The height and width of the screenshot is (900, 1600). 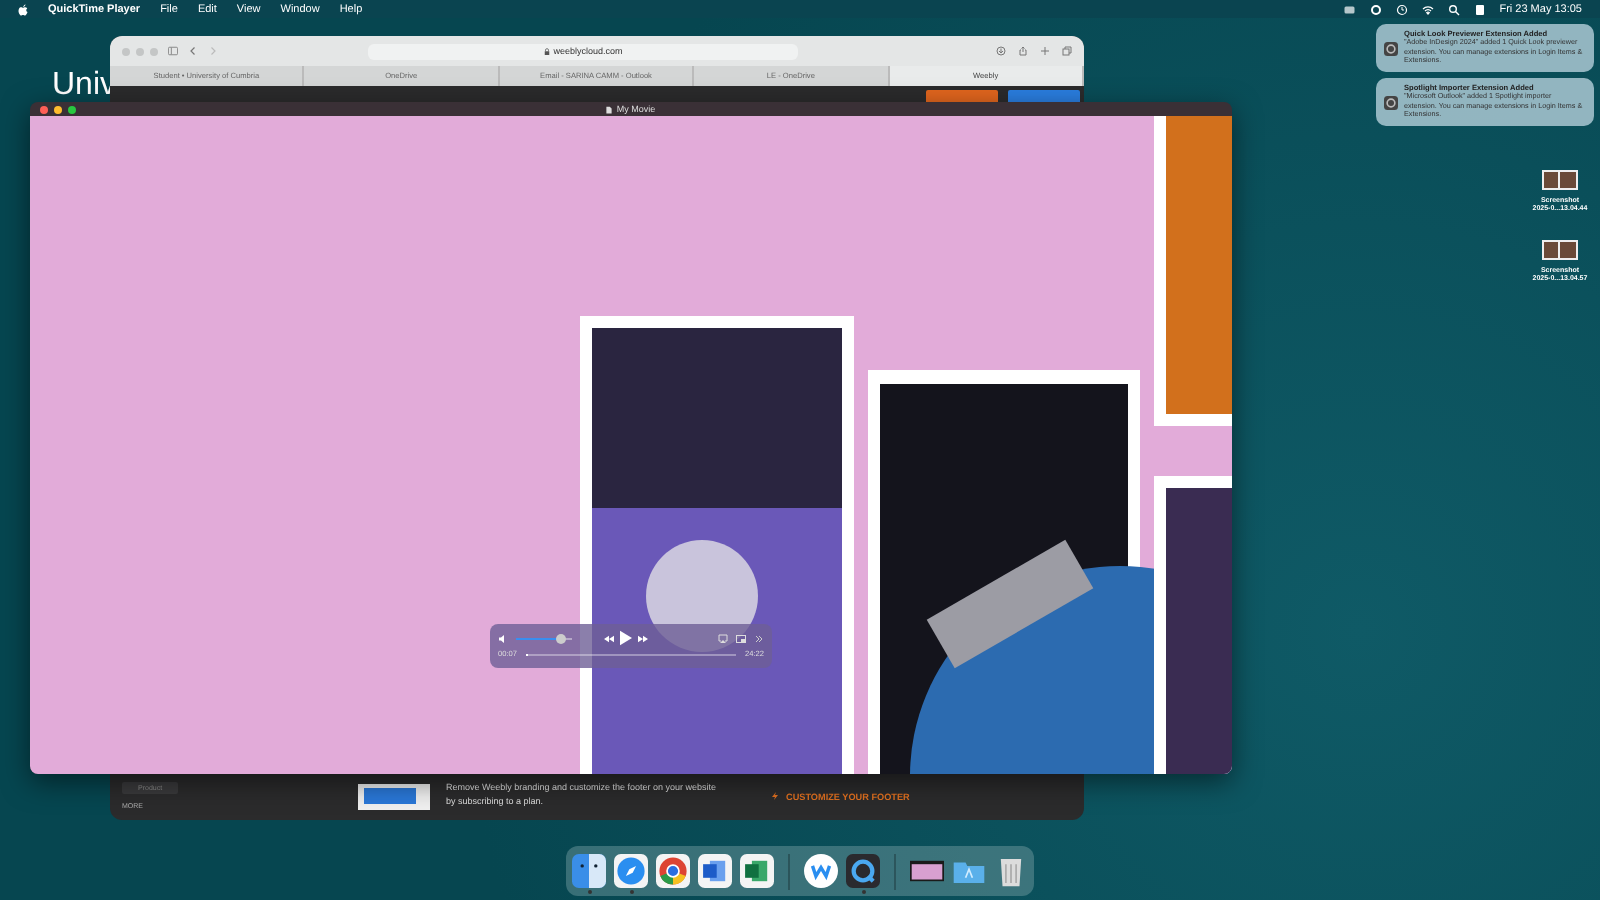 I want to click on wifi-icon, so click(x=1427, y=9).